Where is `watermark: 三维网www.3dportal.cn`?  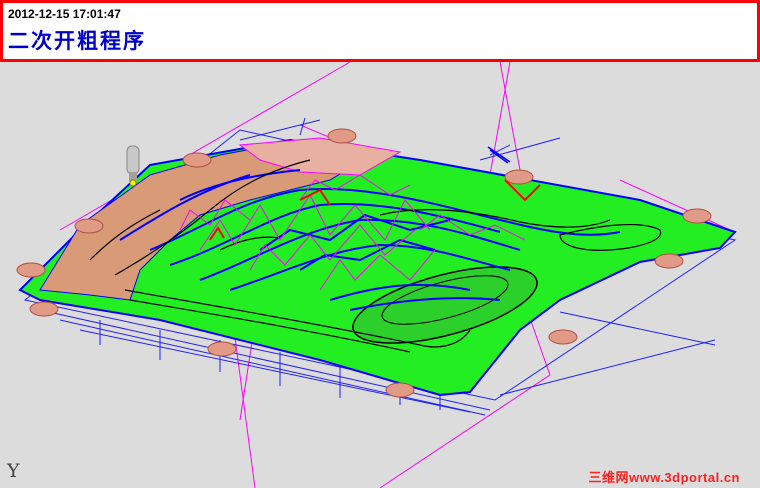
watermark: 三维网www.3dportal.cn is located at coordinates (664, 477).